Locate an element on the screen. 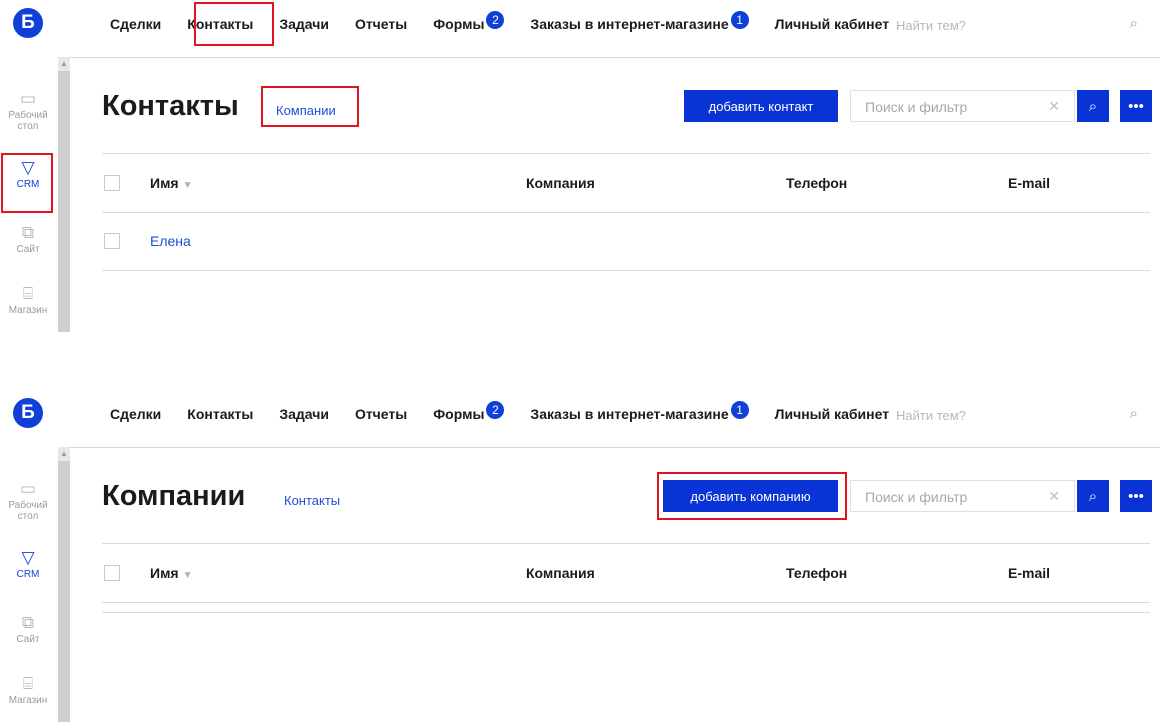 This screenshot has width=1160, height=727. filter-placeholder: Поиск и фильтр is located at coordinates (916, 107).